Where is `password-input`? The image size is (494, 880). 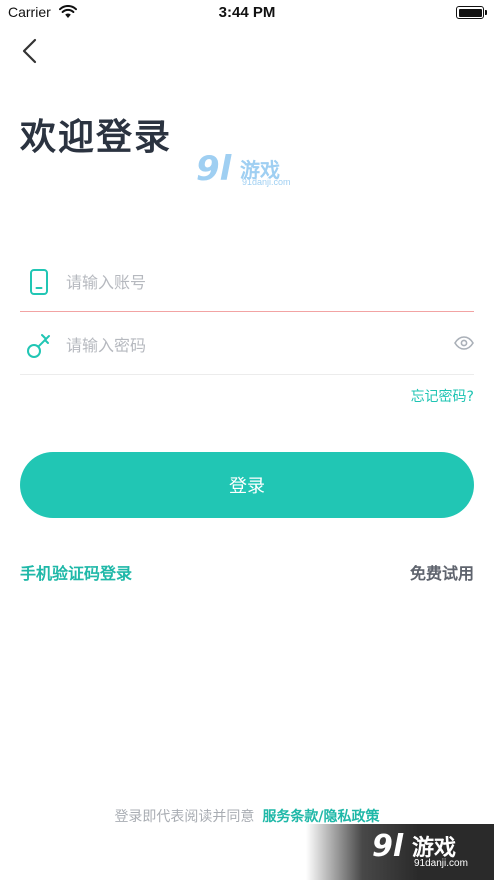 password-input is located at coordinates (251, 345).